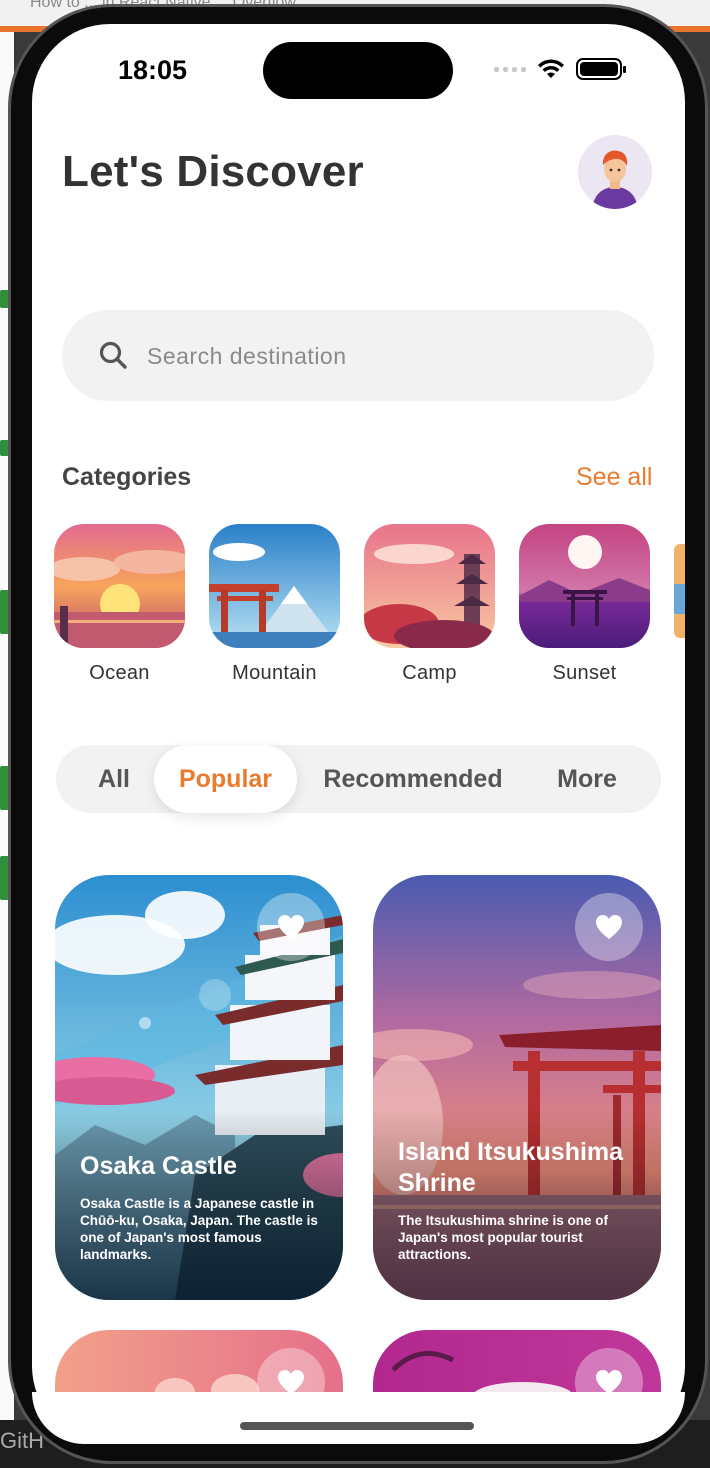 This screenshot has height=1468, width=710. I want to click on avatar, so click(615, 172).